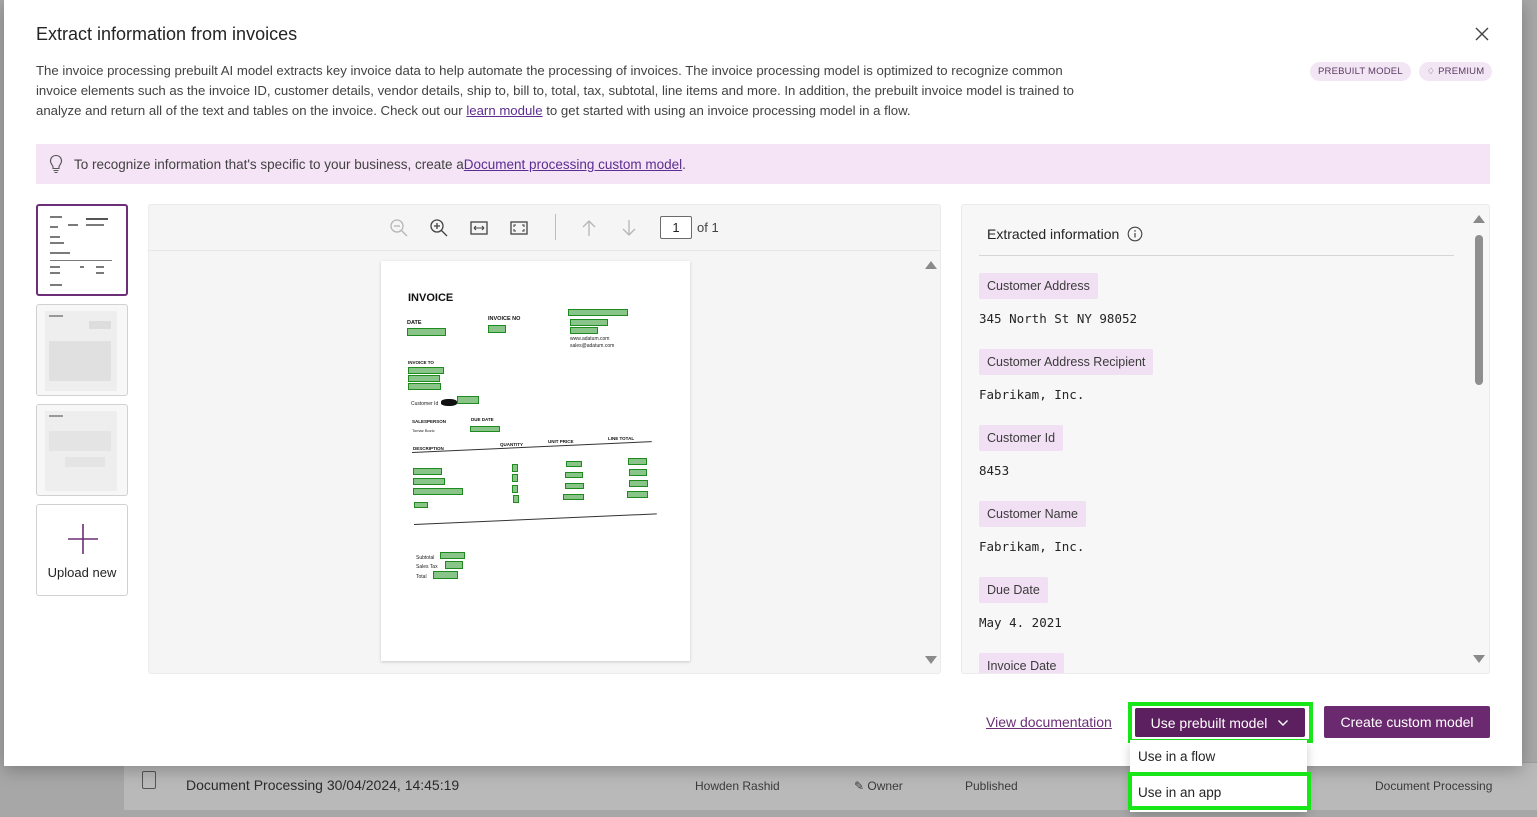 The width and height of the screenshot is (1537, 817). What do you see at coordinates (1479, 310) in the screenshot?
I see `extracted-scrollbar-thumb` at bounding box center [1479, 310].